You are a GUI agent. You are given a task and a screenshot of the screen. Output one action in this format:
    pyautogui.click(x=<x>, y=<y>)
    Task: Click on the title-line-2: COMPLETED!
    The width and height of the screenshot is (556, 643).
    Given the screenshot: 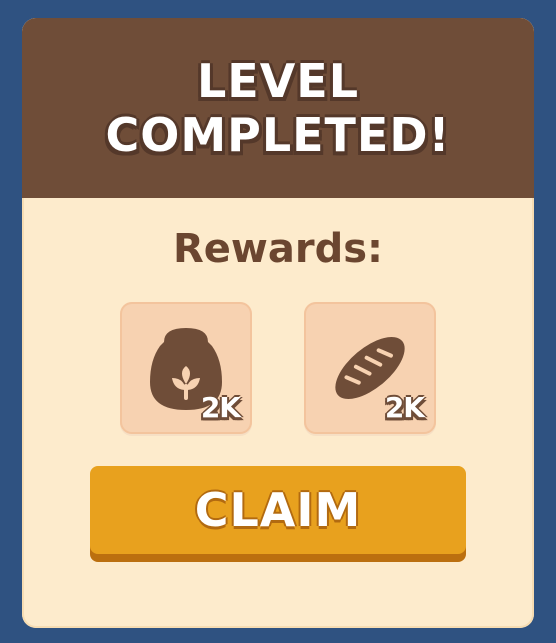 What is the action you would take?
    pyautogui.click(x=278, y=135)
    